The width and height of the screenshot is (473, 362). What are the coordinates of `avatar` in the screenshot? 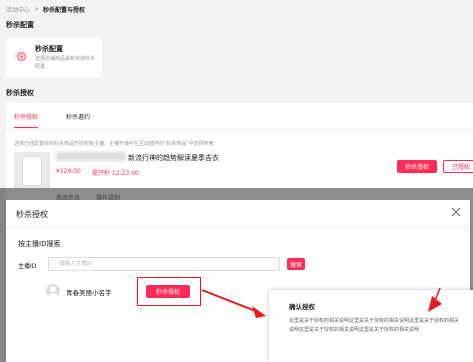 It's located at (53, 291).